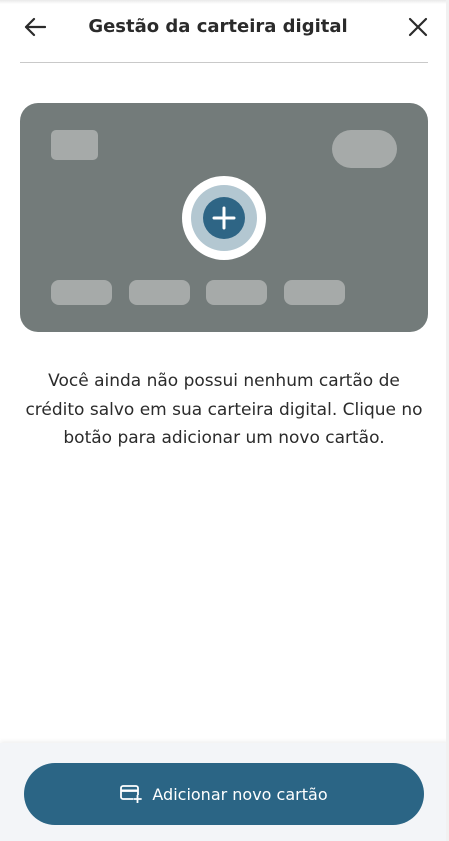 This screenshot has width=449, height=841. What do you see at coordinates (364, 149) in the screenshot?
I see `card-brand-placeholder` at bounding box center [364, 149].